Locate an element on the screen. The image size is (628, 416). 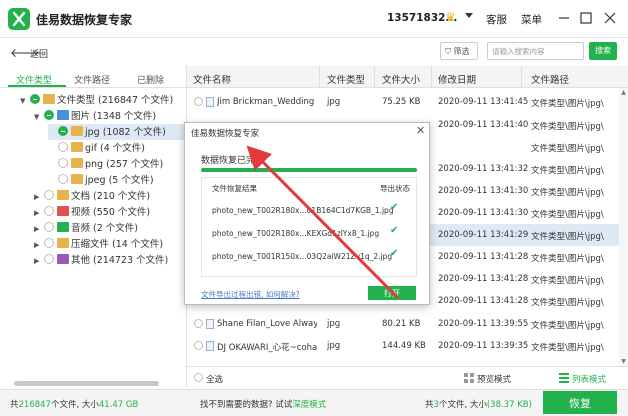
tab-deleted: 已删除 is located at coordinates (150, 79).